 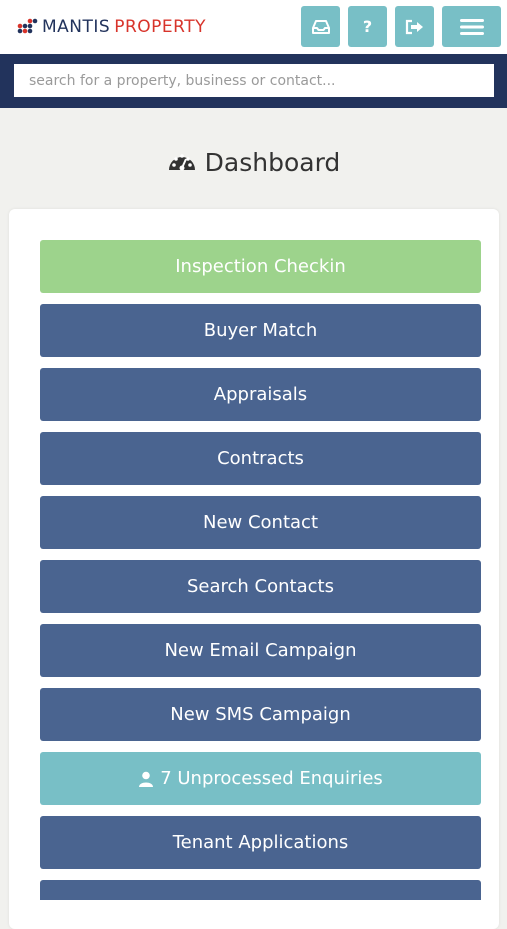 I want to click on logout-button, so click(x=414, y=26).